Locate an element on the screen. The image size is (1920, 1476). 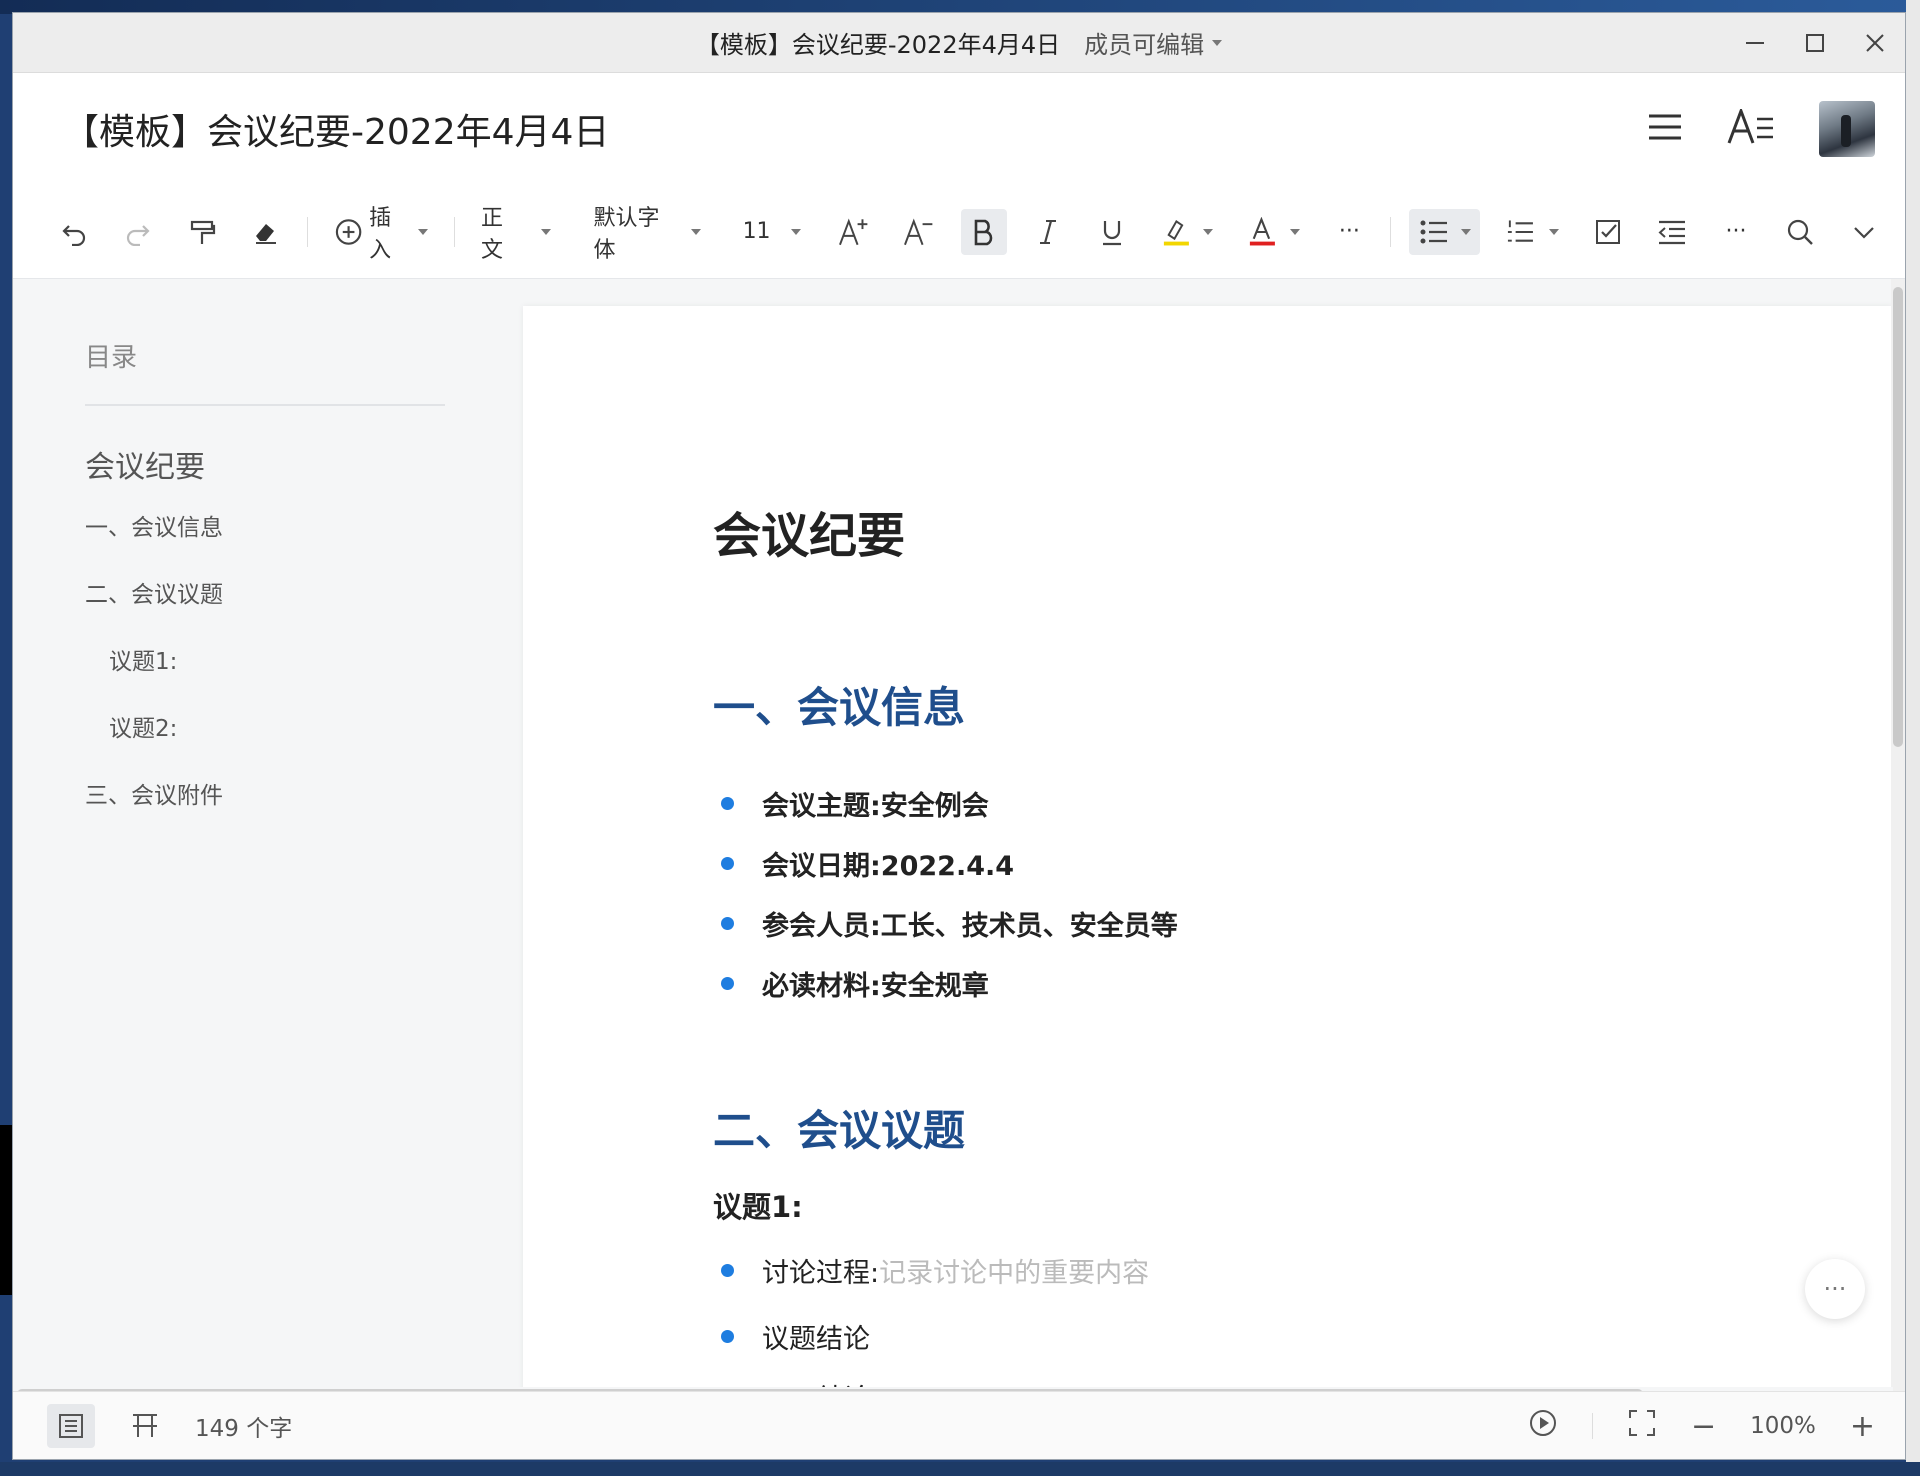
font-increase-icon is located at coordinates (853, 231).